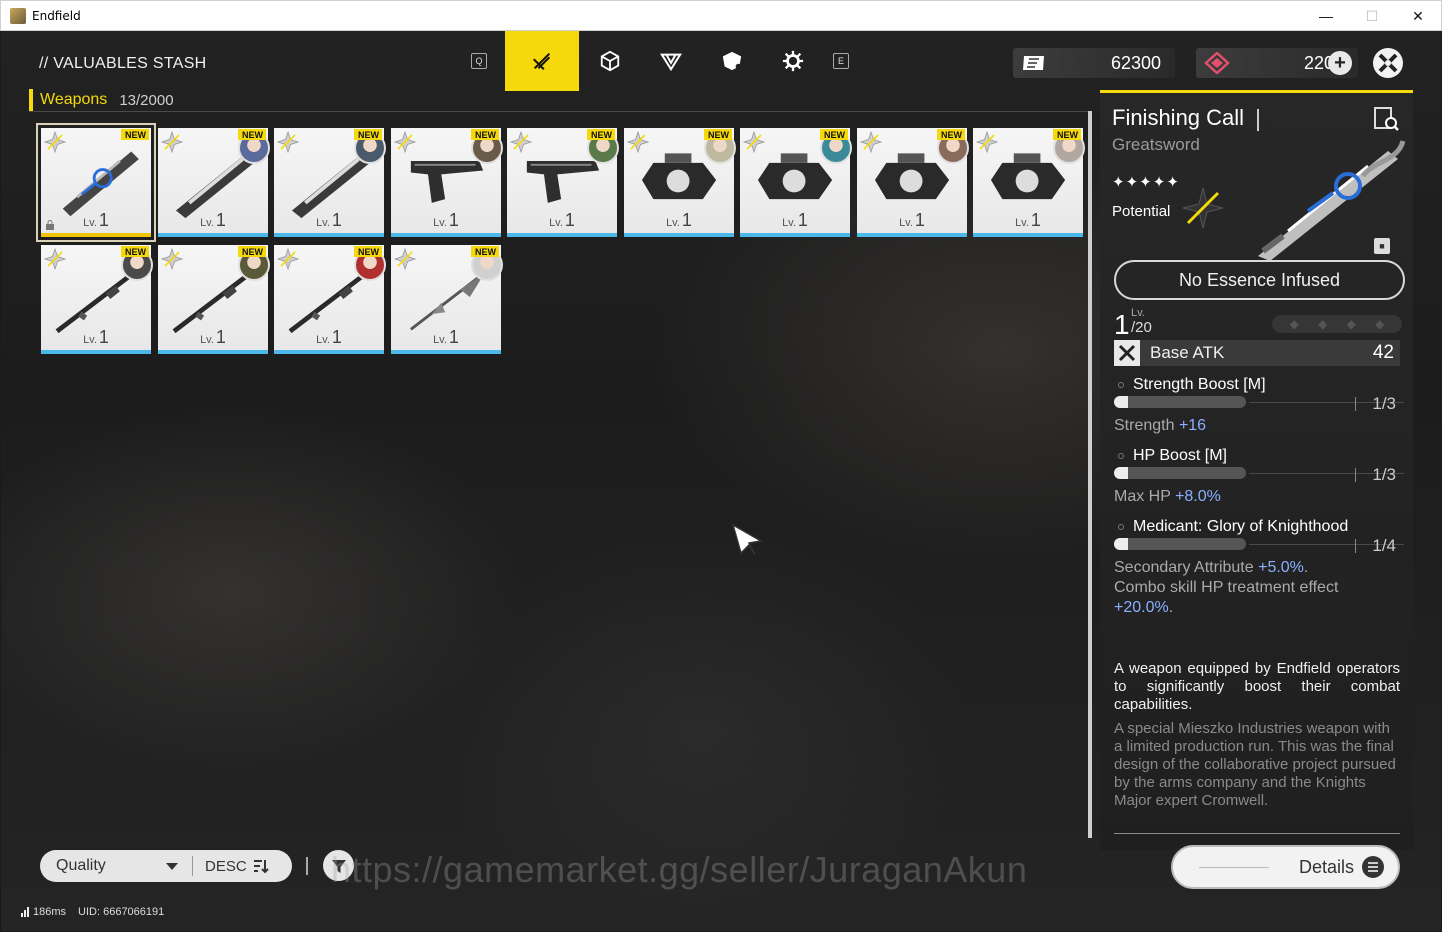  What do you see at coordinates (1199, 384) in the screenshot?
I see `skill-name: Strength Boost [M]` at bounding box center [1199, 384].